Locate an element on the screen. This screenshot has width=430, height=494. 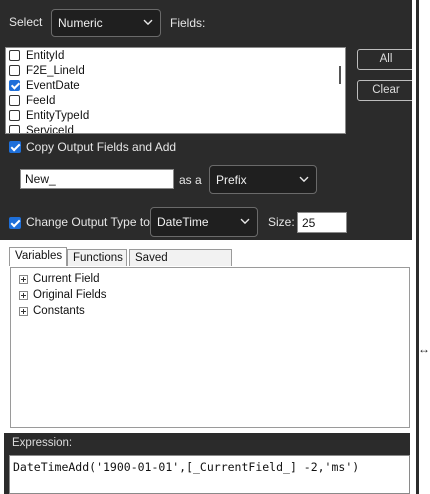
tree-item-label: Original Fields is located at coordinates (70, 295).